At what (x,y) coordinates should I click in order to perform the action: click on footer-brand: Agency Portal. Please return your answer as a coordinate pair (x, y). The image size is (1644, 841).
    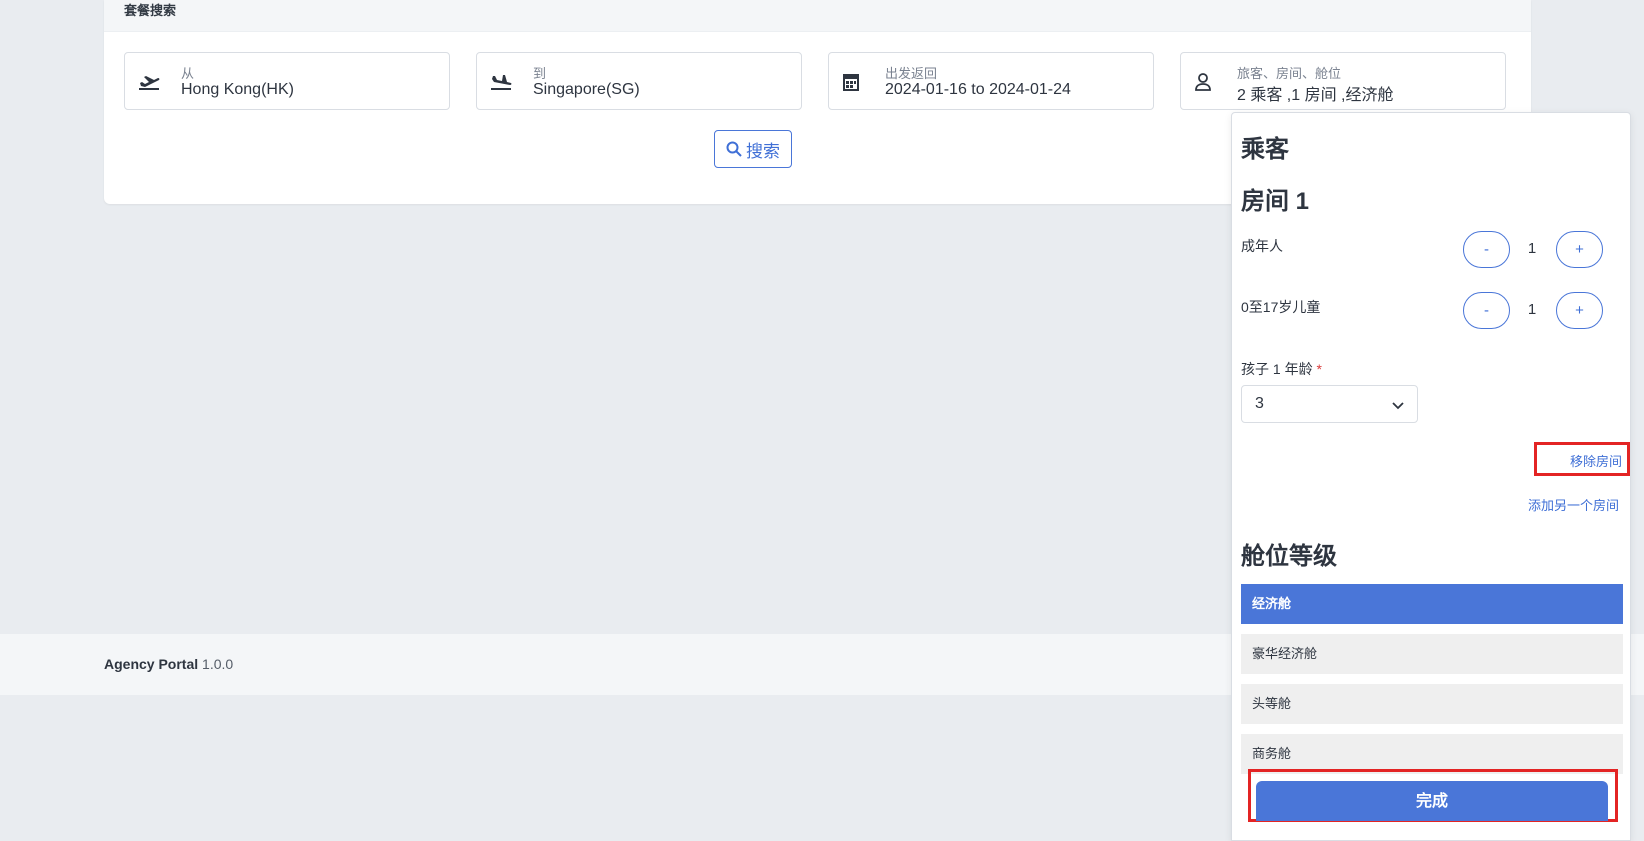
    Looking at the image, I should click on (151, 664).